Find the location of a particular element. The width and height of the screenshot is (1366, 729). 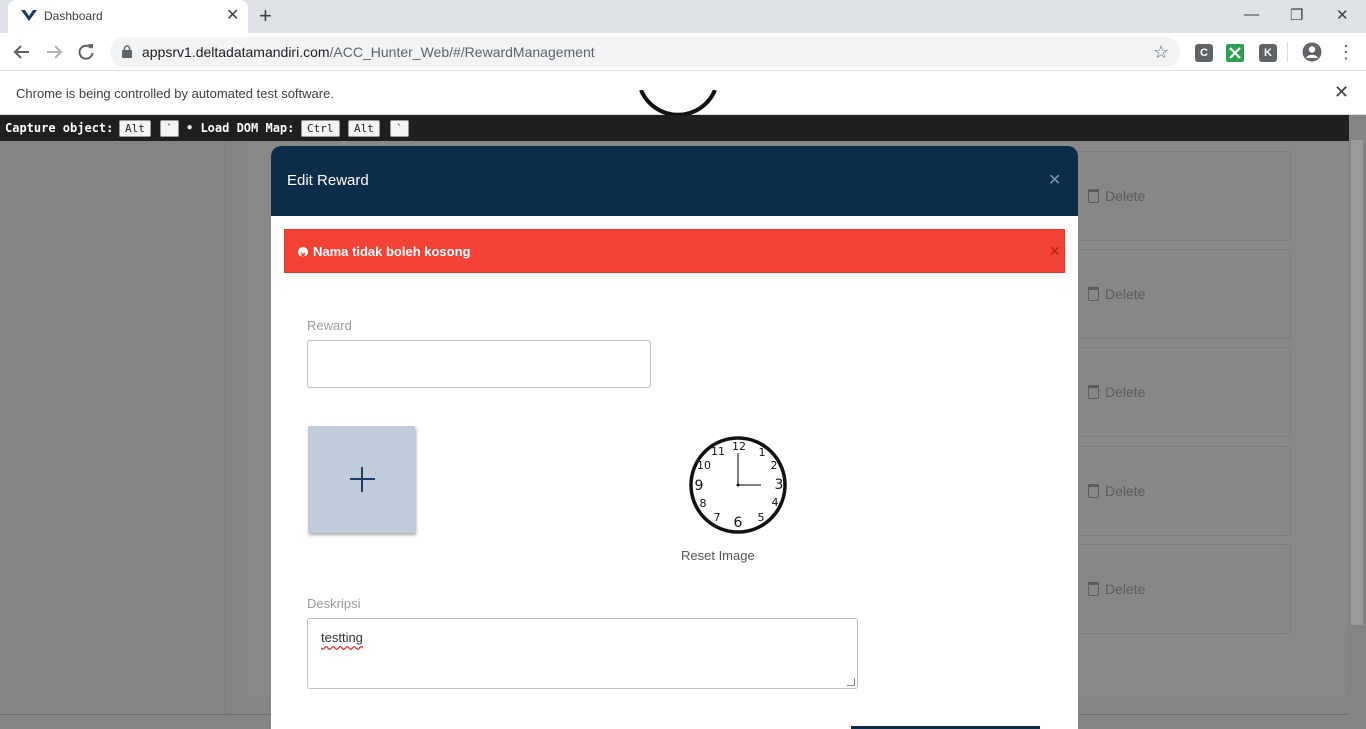

description-textarea: testting is located at coordinates (582, 653).